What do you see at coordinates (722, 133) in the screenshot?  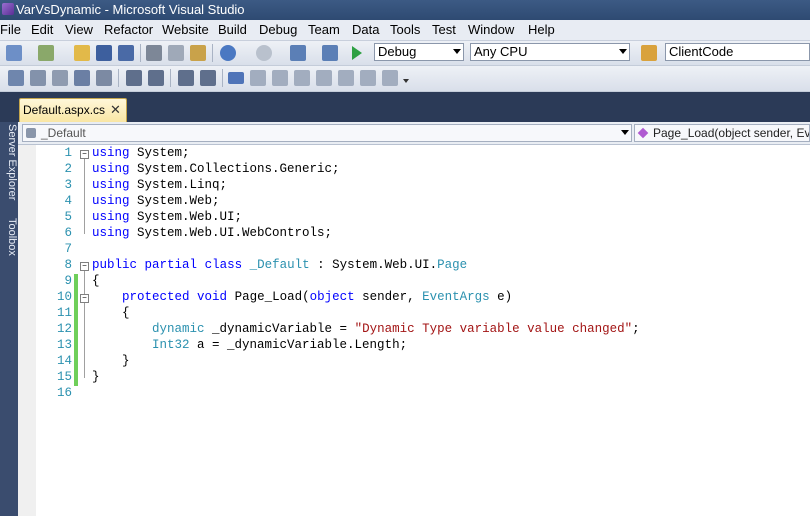 I see `members-dropdown: Page_Load(object sender, EventArgs e)` at bounding box center [722, 133].